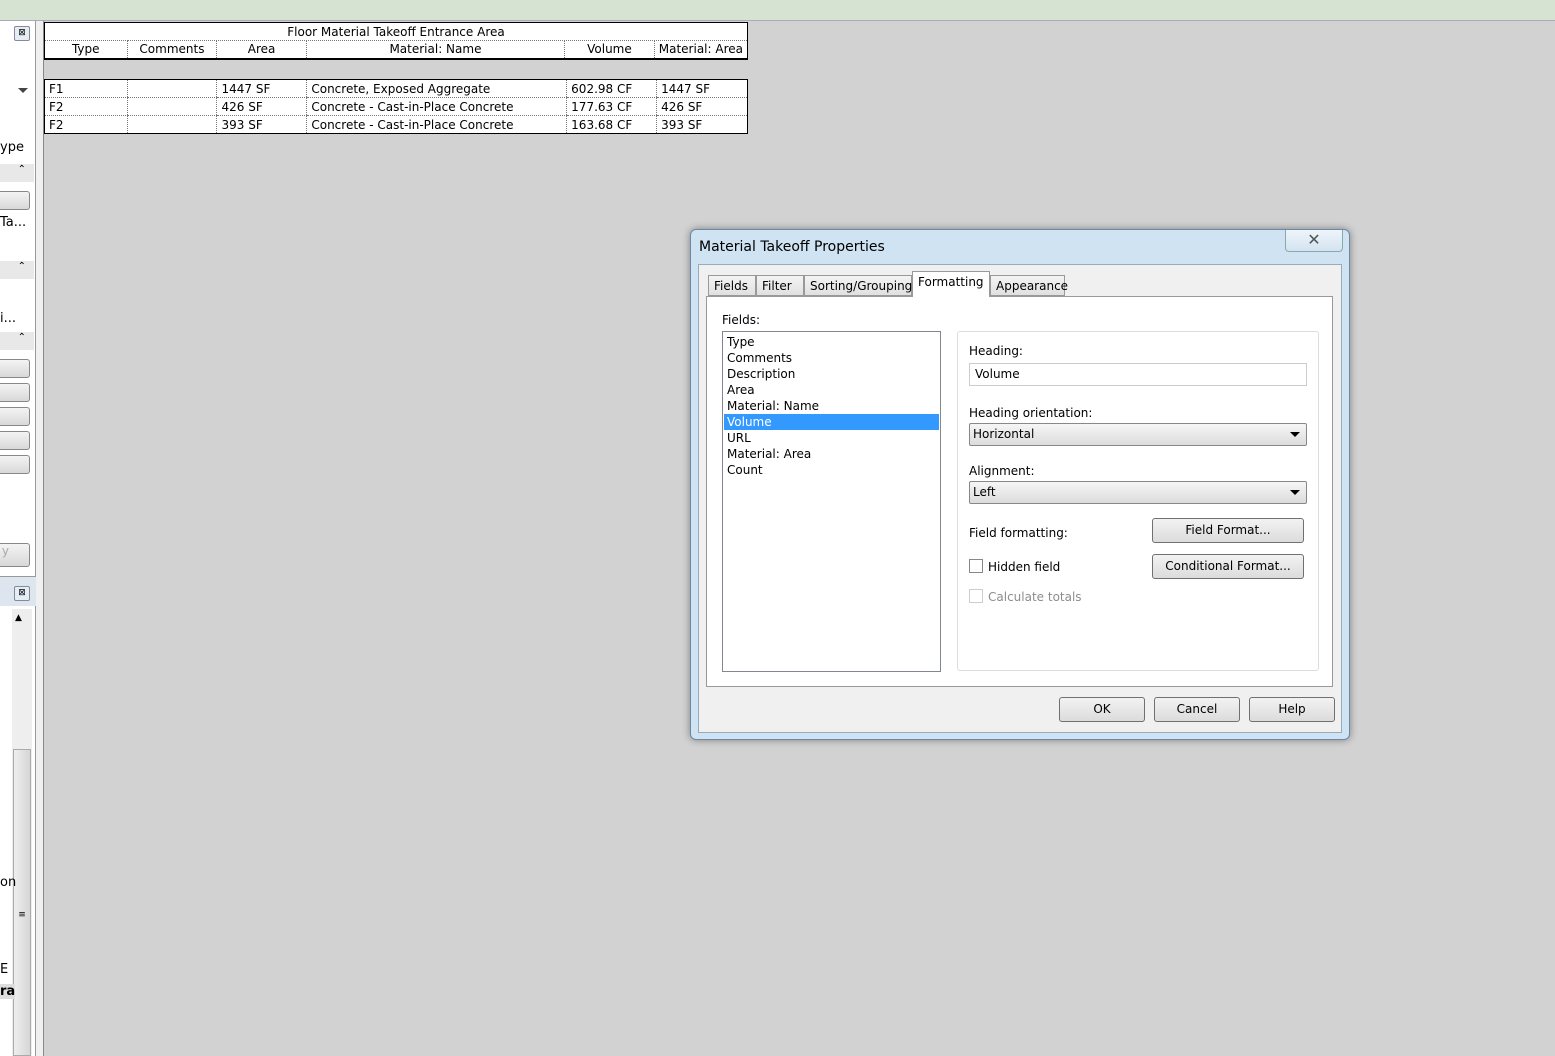 This screenshot has height=1056, width=1555. I want to click on field-list-item: Description, so click(831, 374).